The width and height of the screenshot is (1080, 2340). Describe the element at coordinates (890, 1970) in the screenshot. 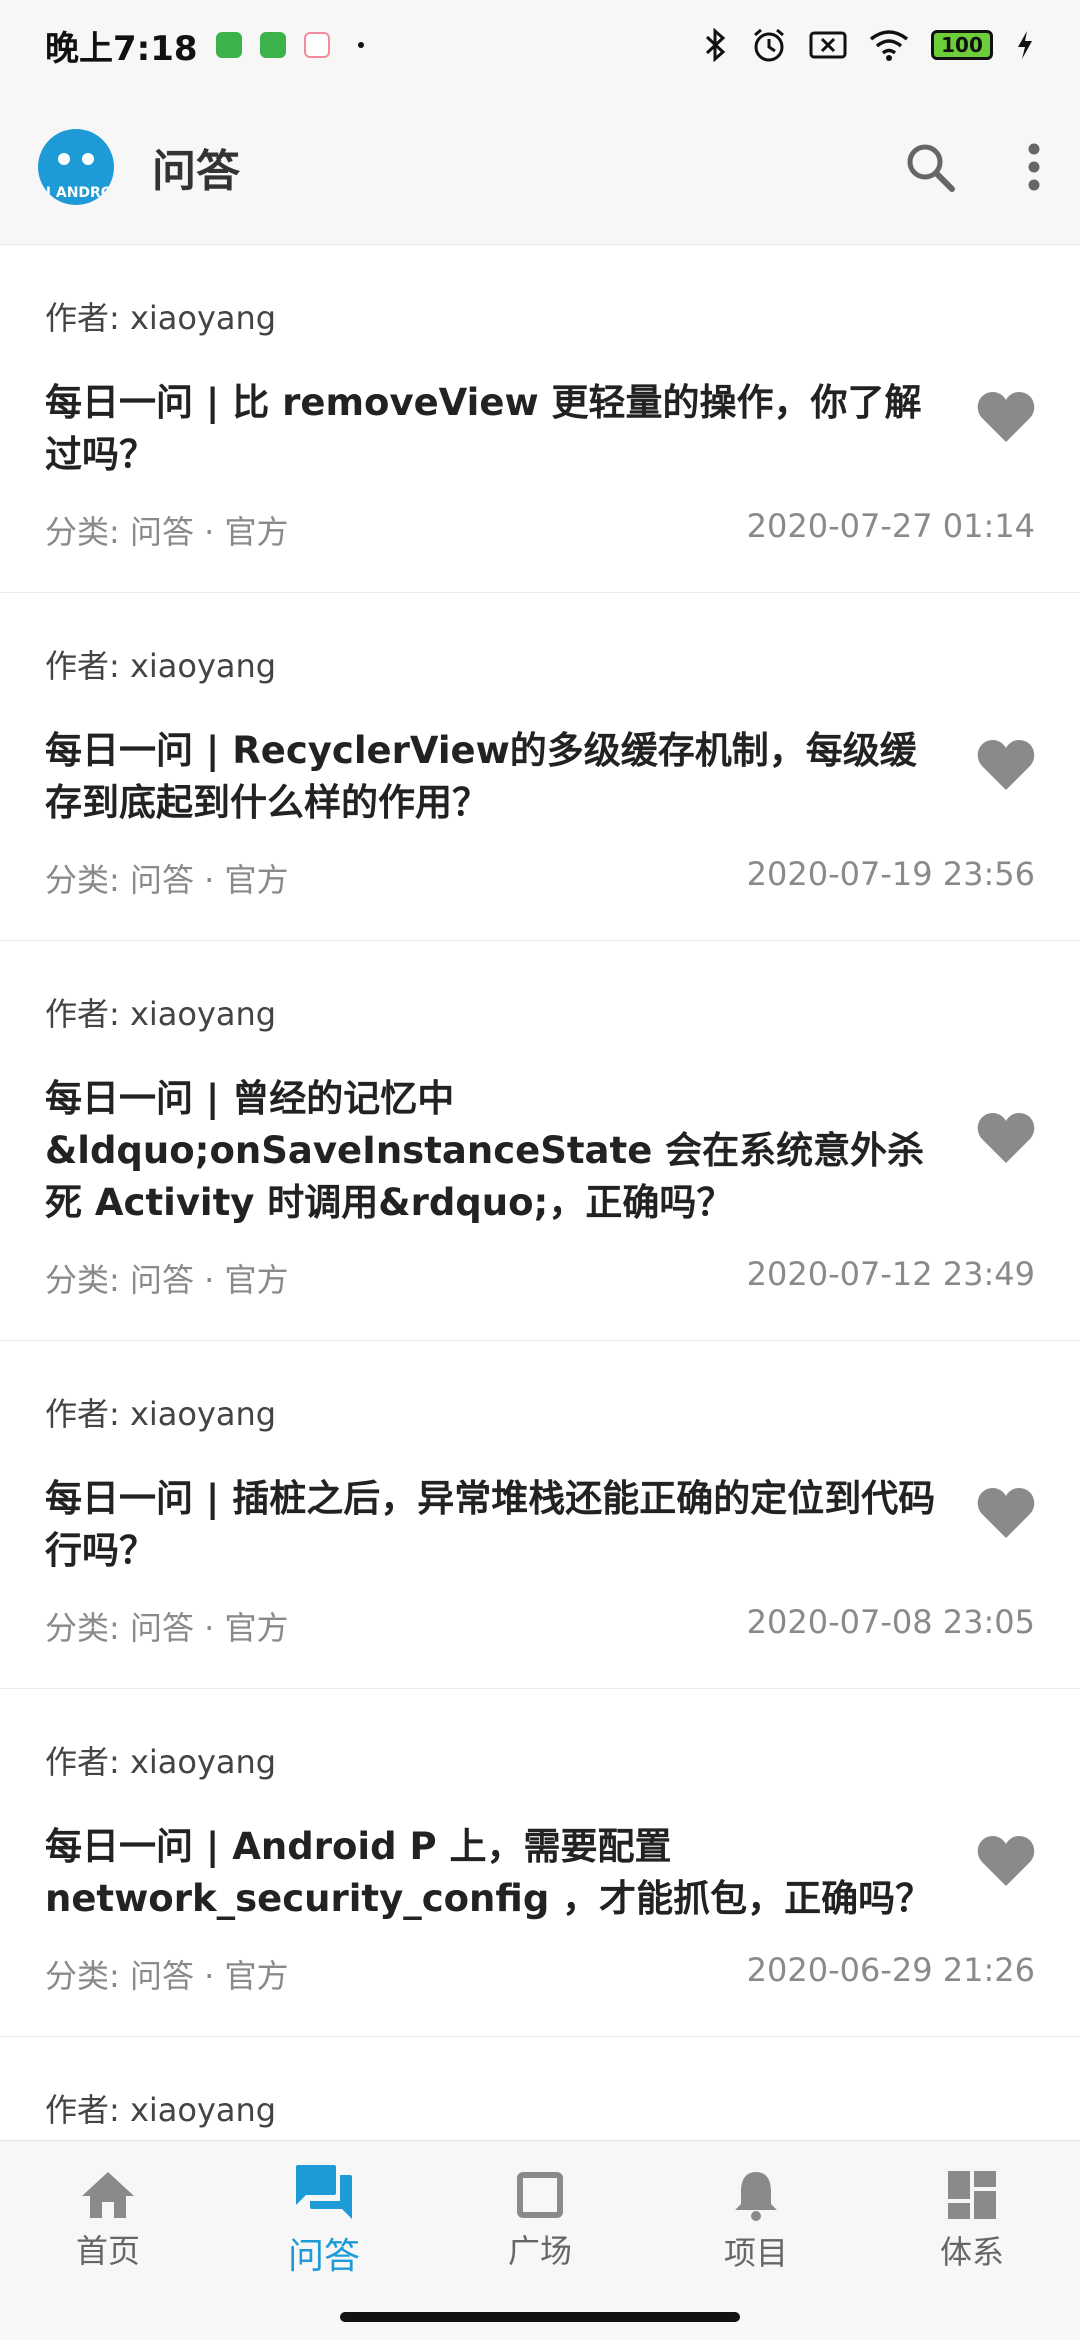

I see `article-date: 2020-06-29 21:26` at that location.